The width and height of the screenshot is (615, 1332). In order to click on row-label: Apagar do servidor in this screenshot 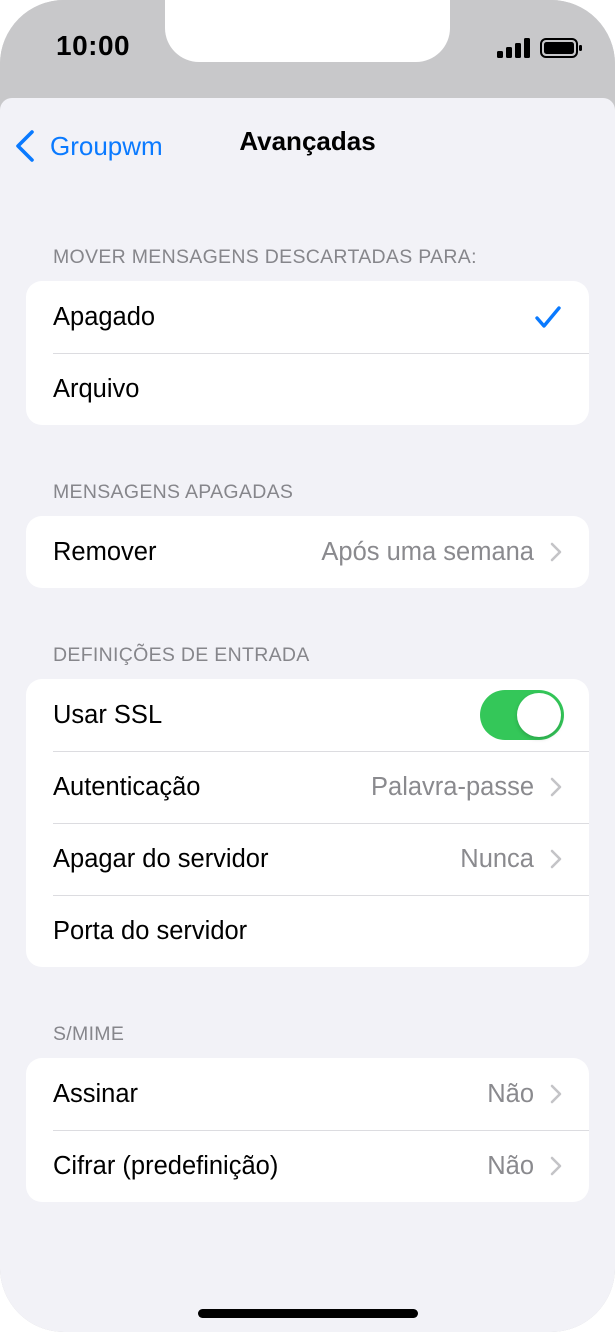, I will do `click(161, 858)`.